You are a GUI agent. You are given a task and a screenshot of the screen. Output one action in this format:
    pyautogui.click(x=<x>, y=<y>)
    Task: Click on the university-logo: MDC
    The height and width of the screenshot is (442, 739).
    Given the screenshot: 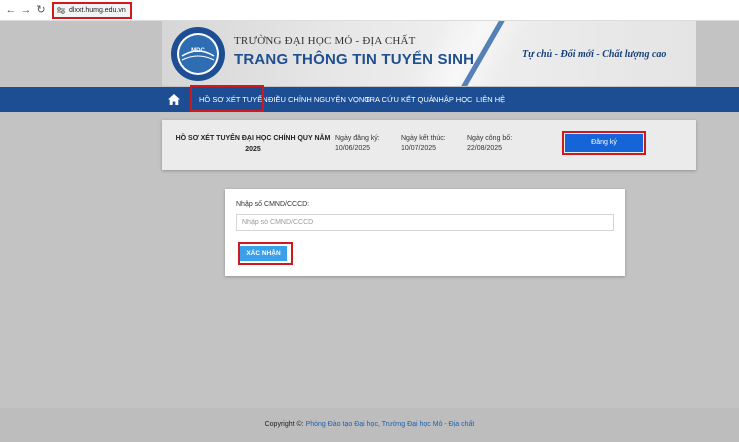 What is the action you would take?
    pyautogui.click(x=198, y=54)
    